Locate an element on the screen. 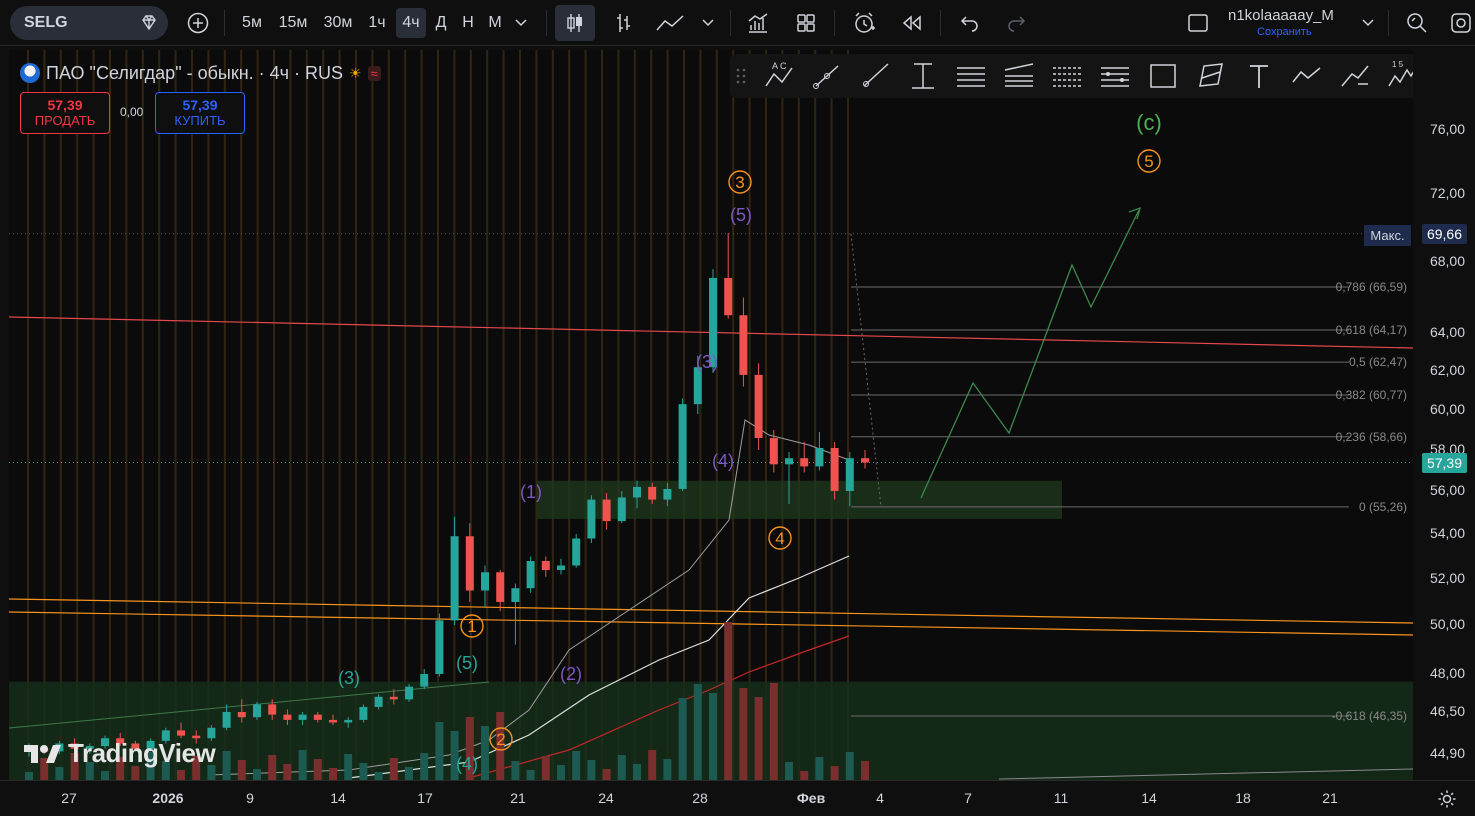 The image size is (1475, 816). chart-type-candles-button is located at coordinates (575, 23).